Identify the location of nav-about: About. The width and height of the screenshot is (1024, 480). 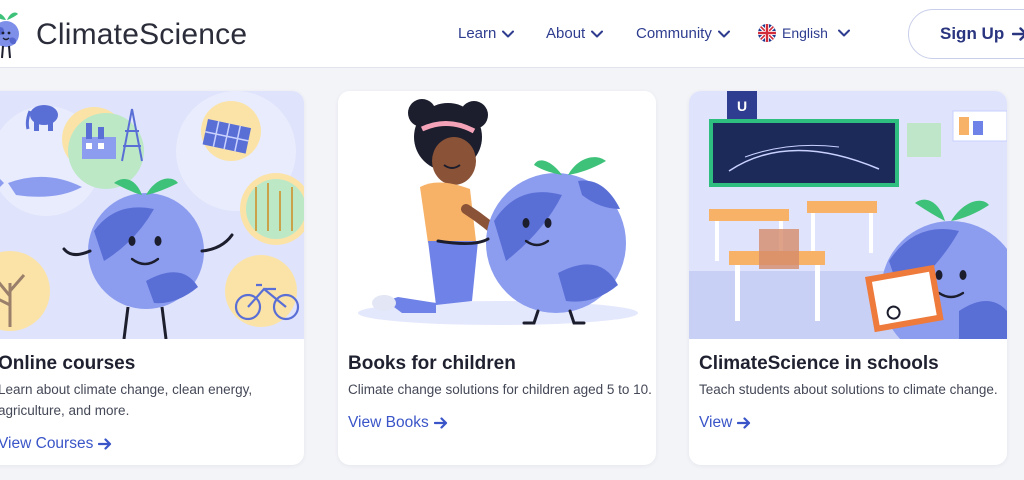
(575, 33).